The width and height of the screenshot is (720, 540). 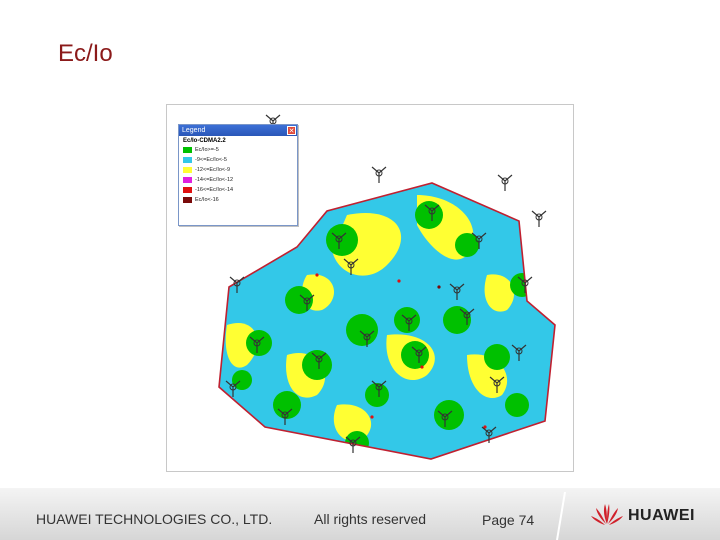 I want to click on footer-rights: All rights reserved, so click(x=370, y=519).